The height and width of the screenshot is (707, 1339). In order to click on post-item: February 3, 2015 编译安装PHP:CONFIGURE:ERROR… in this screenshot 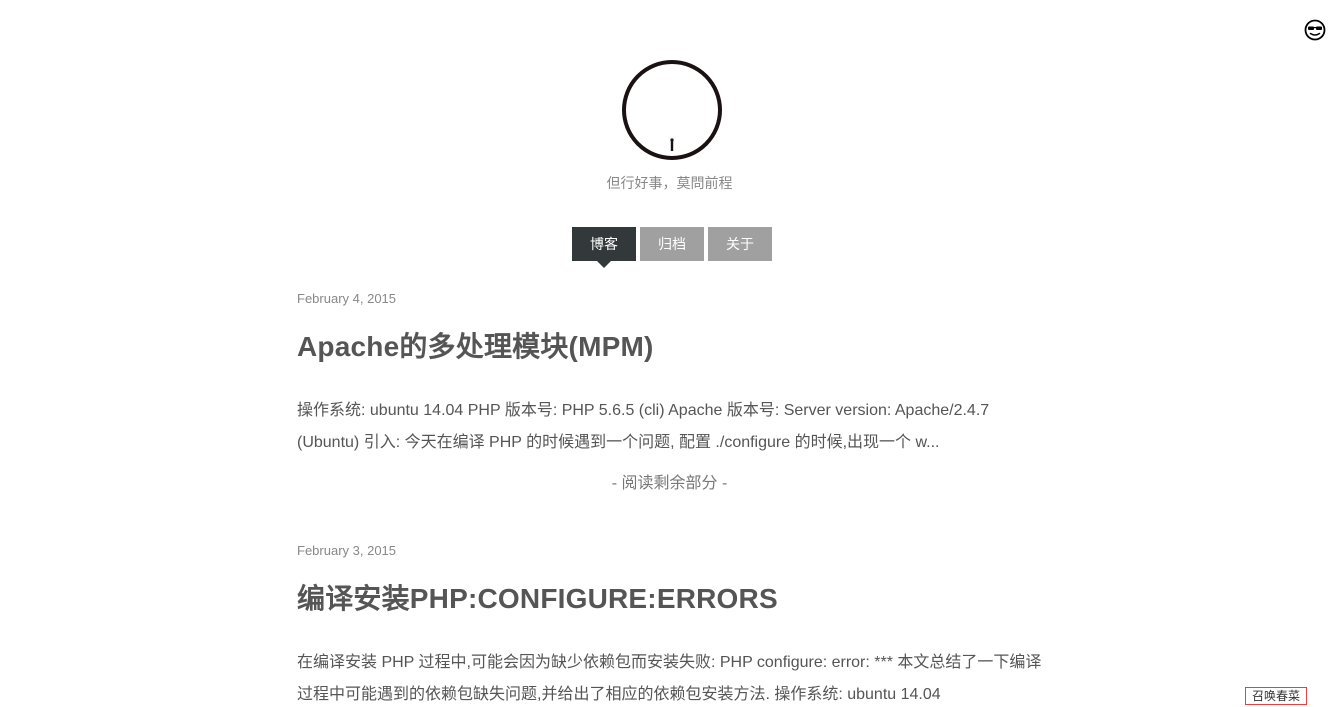, I will do `click(669, 625)`.